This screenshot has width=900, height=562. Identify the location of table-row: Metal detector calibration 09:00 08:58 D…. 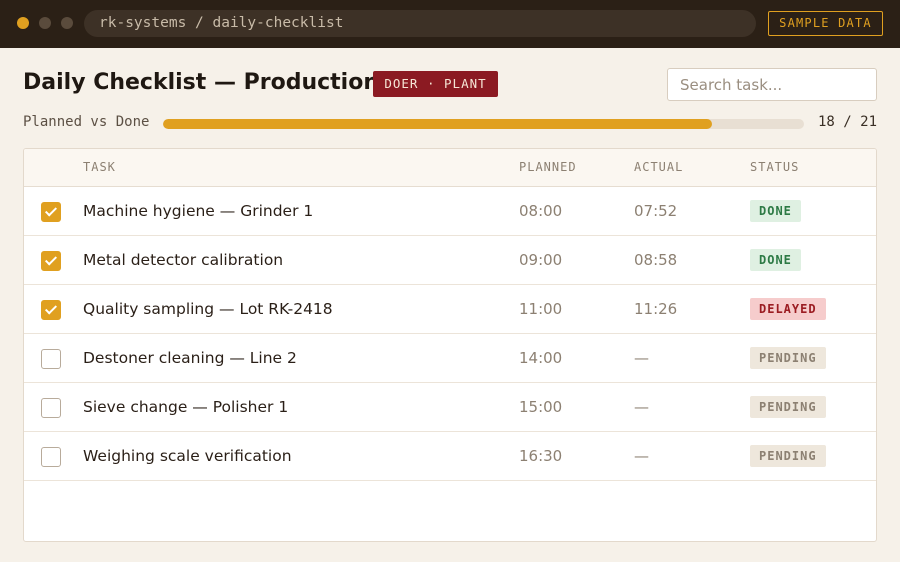
(450, 260).